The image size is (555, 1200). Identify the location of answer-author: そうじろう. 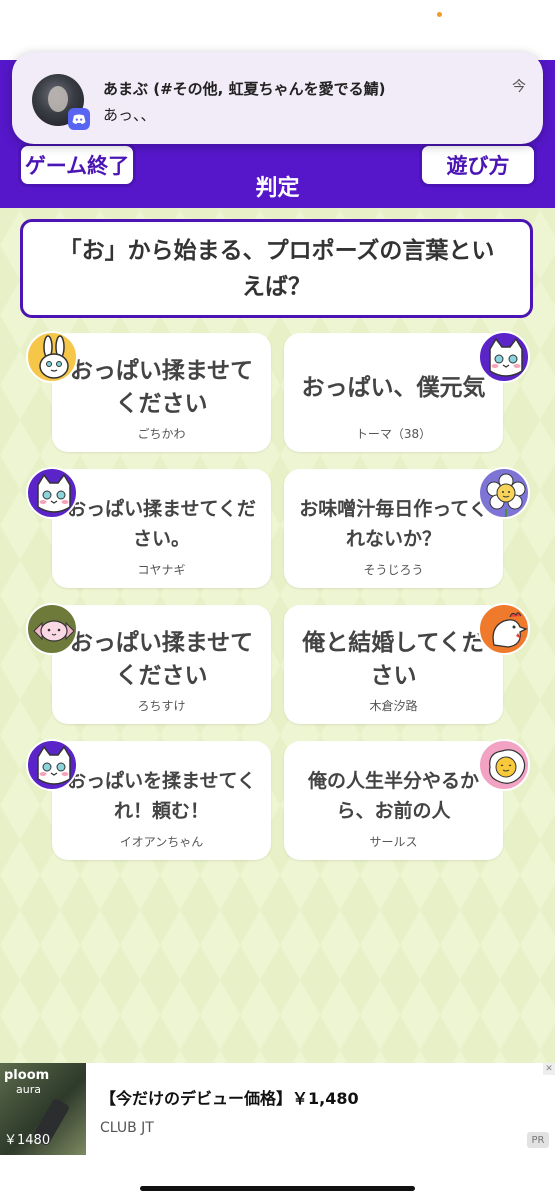
(393, 570).